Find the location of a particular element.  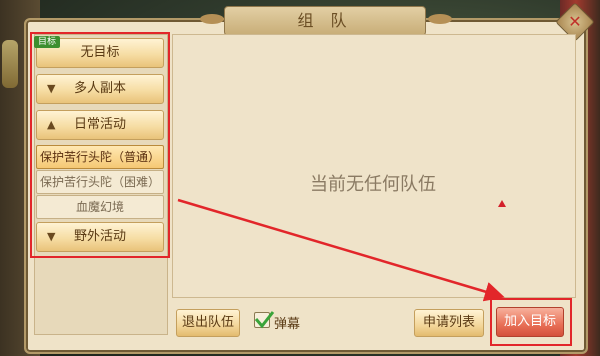

lantern-decoration is located at coordinates (10, 64).